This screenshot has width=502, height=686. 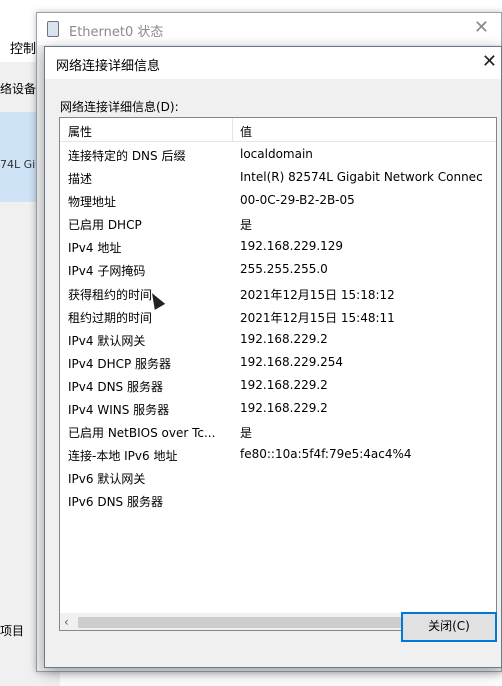 I want to click on table-row: IPv4 DNS 服务器 192.168.229.2, so click(x=278, y=386).